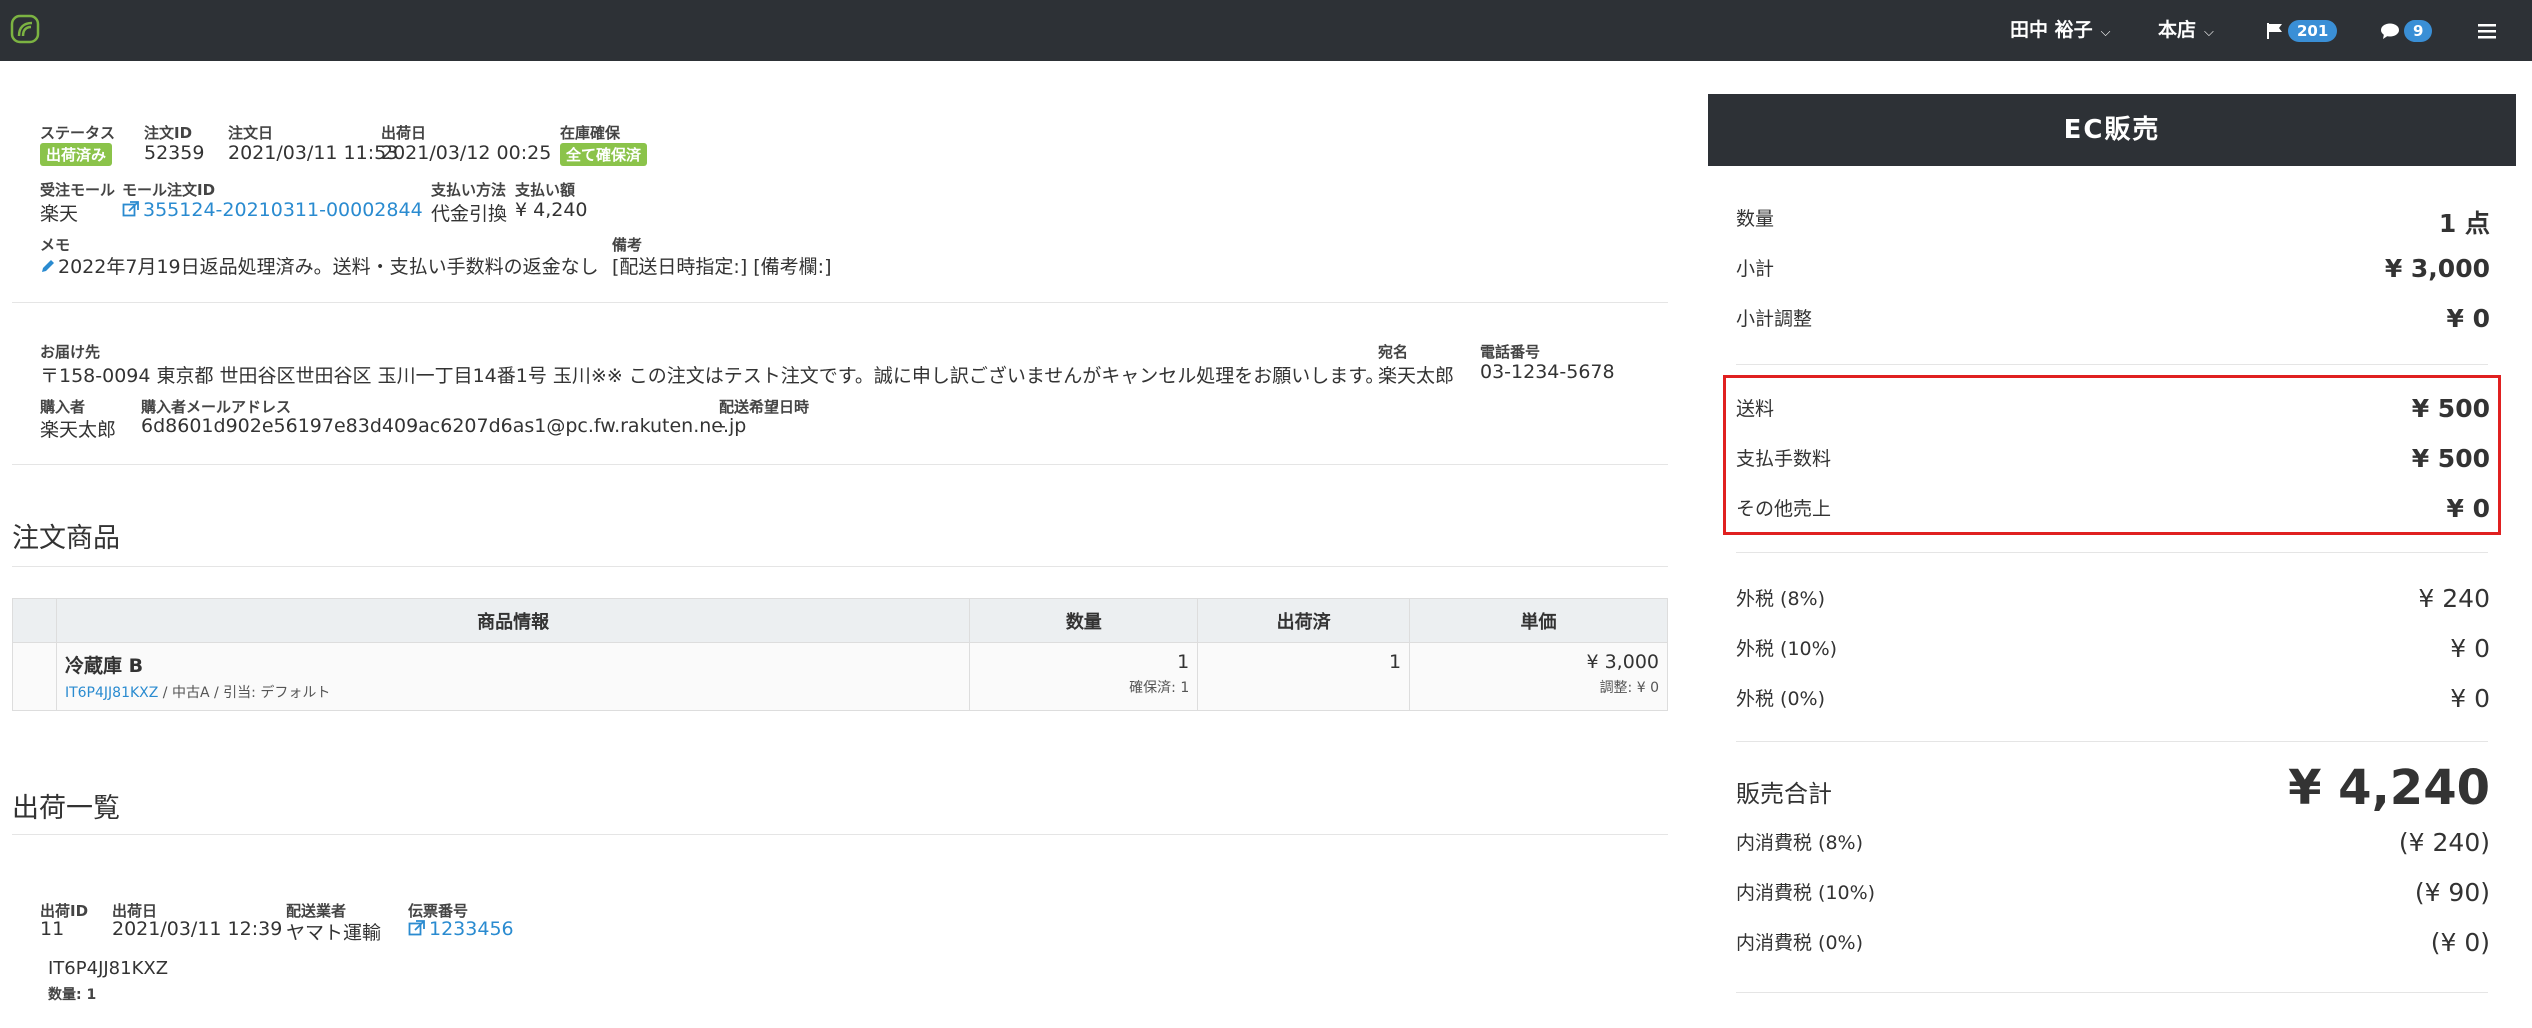 The width and height of the screenshot is (2532, 1028). Describe the element at coordinates (2112, 130) in the screenshot. I see `summary-panel-title: EC販売` at that location.